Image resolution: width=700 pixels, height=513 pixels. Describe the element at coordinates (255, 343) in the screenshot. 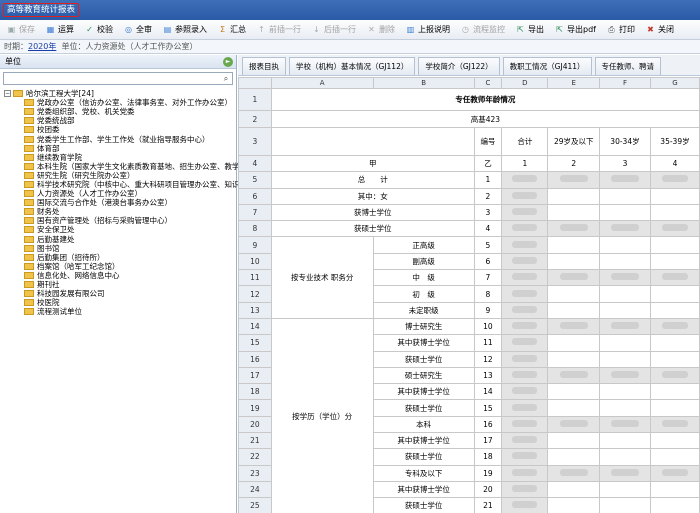

I see `row-header: 15` at that location.